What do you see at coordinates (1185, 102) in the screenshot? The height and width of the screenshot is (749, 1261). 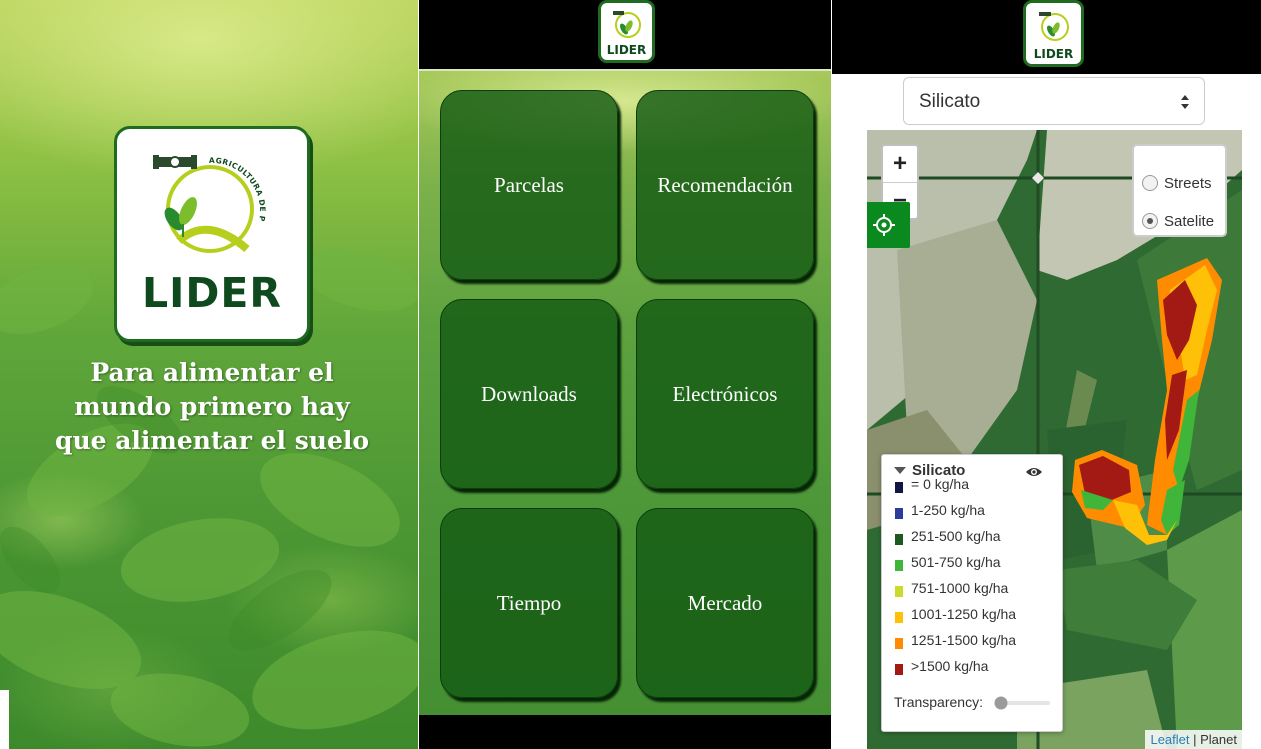 I see `select-arrows-icon` at bounding box center [1185, 102].